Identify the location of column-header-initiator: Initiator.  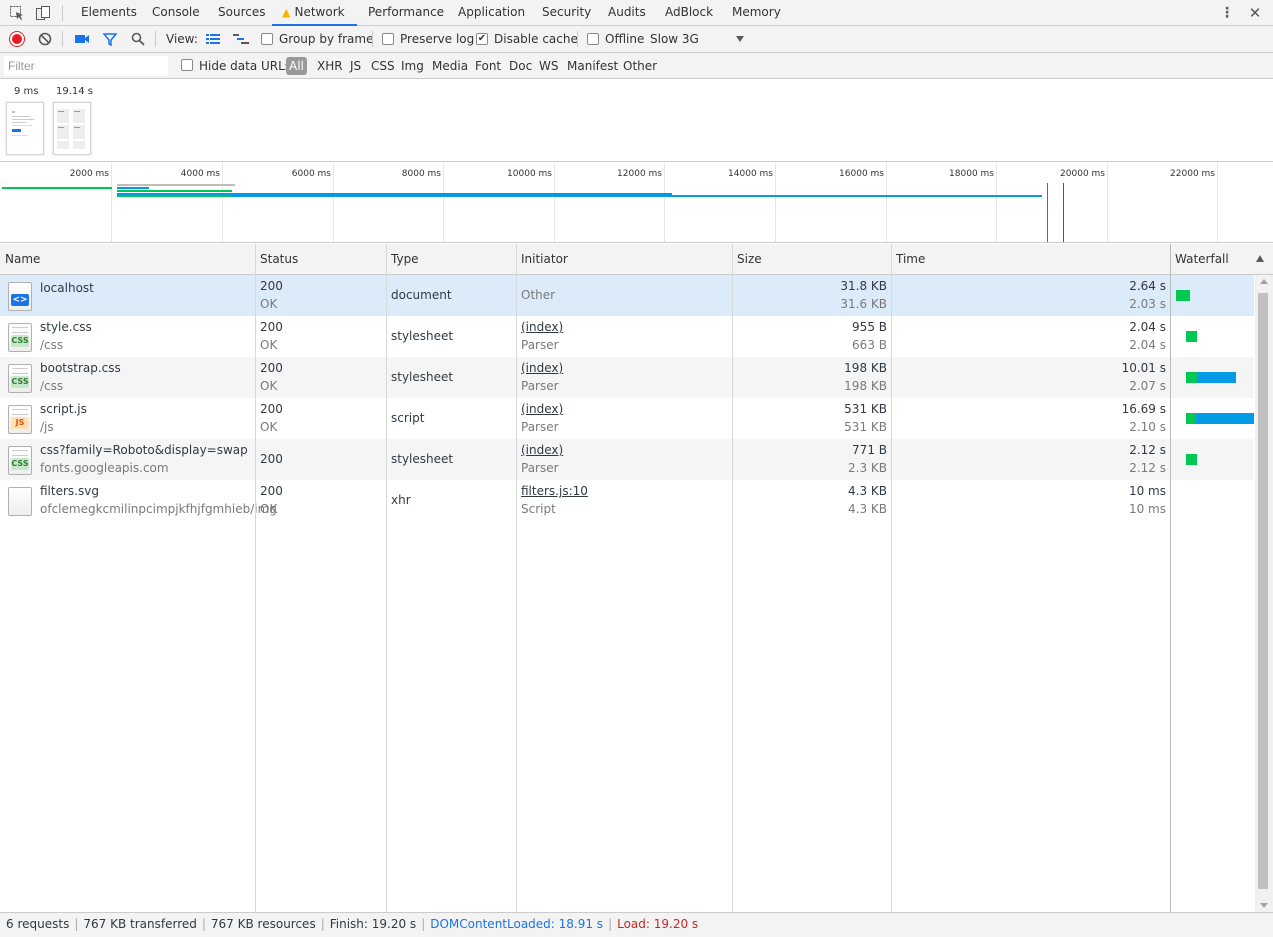
(544, 259).